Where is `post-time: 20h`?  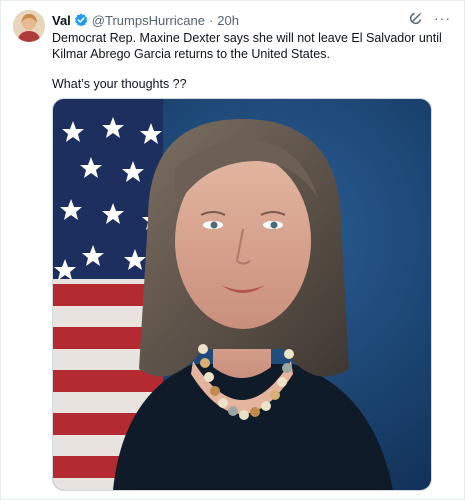
post-time: 20h is located at coordinates (228, 20).